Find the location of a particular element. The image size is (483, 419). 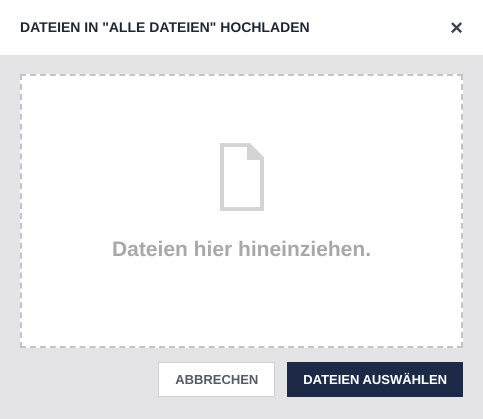

drop-hint: Dateien hier hineinziehen. is located at coordinates (242, 250).